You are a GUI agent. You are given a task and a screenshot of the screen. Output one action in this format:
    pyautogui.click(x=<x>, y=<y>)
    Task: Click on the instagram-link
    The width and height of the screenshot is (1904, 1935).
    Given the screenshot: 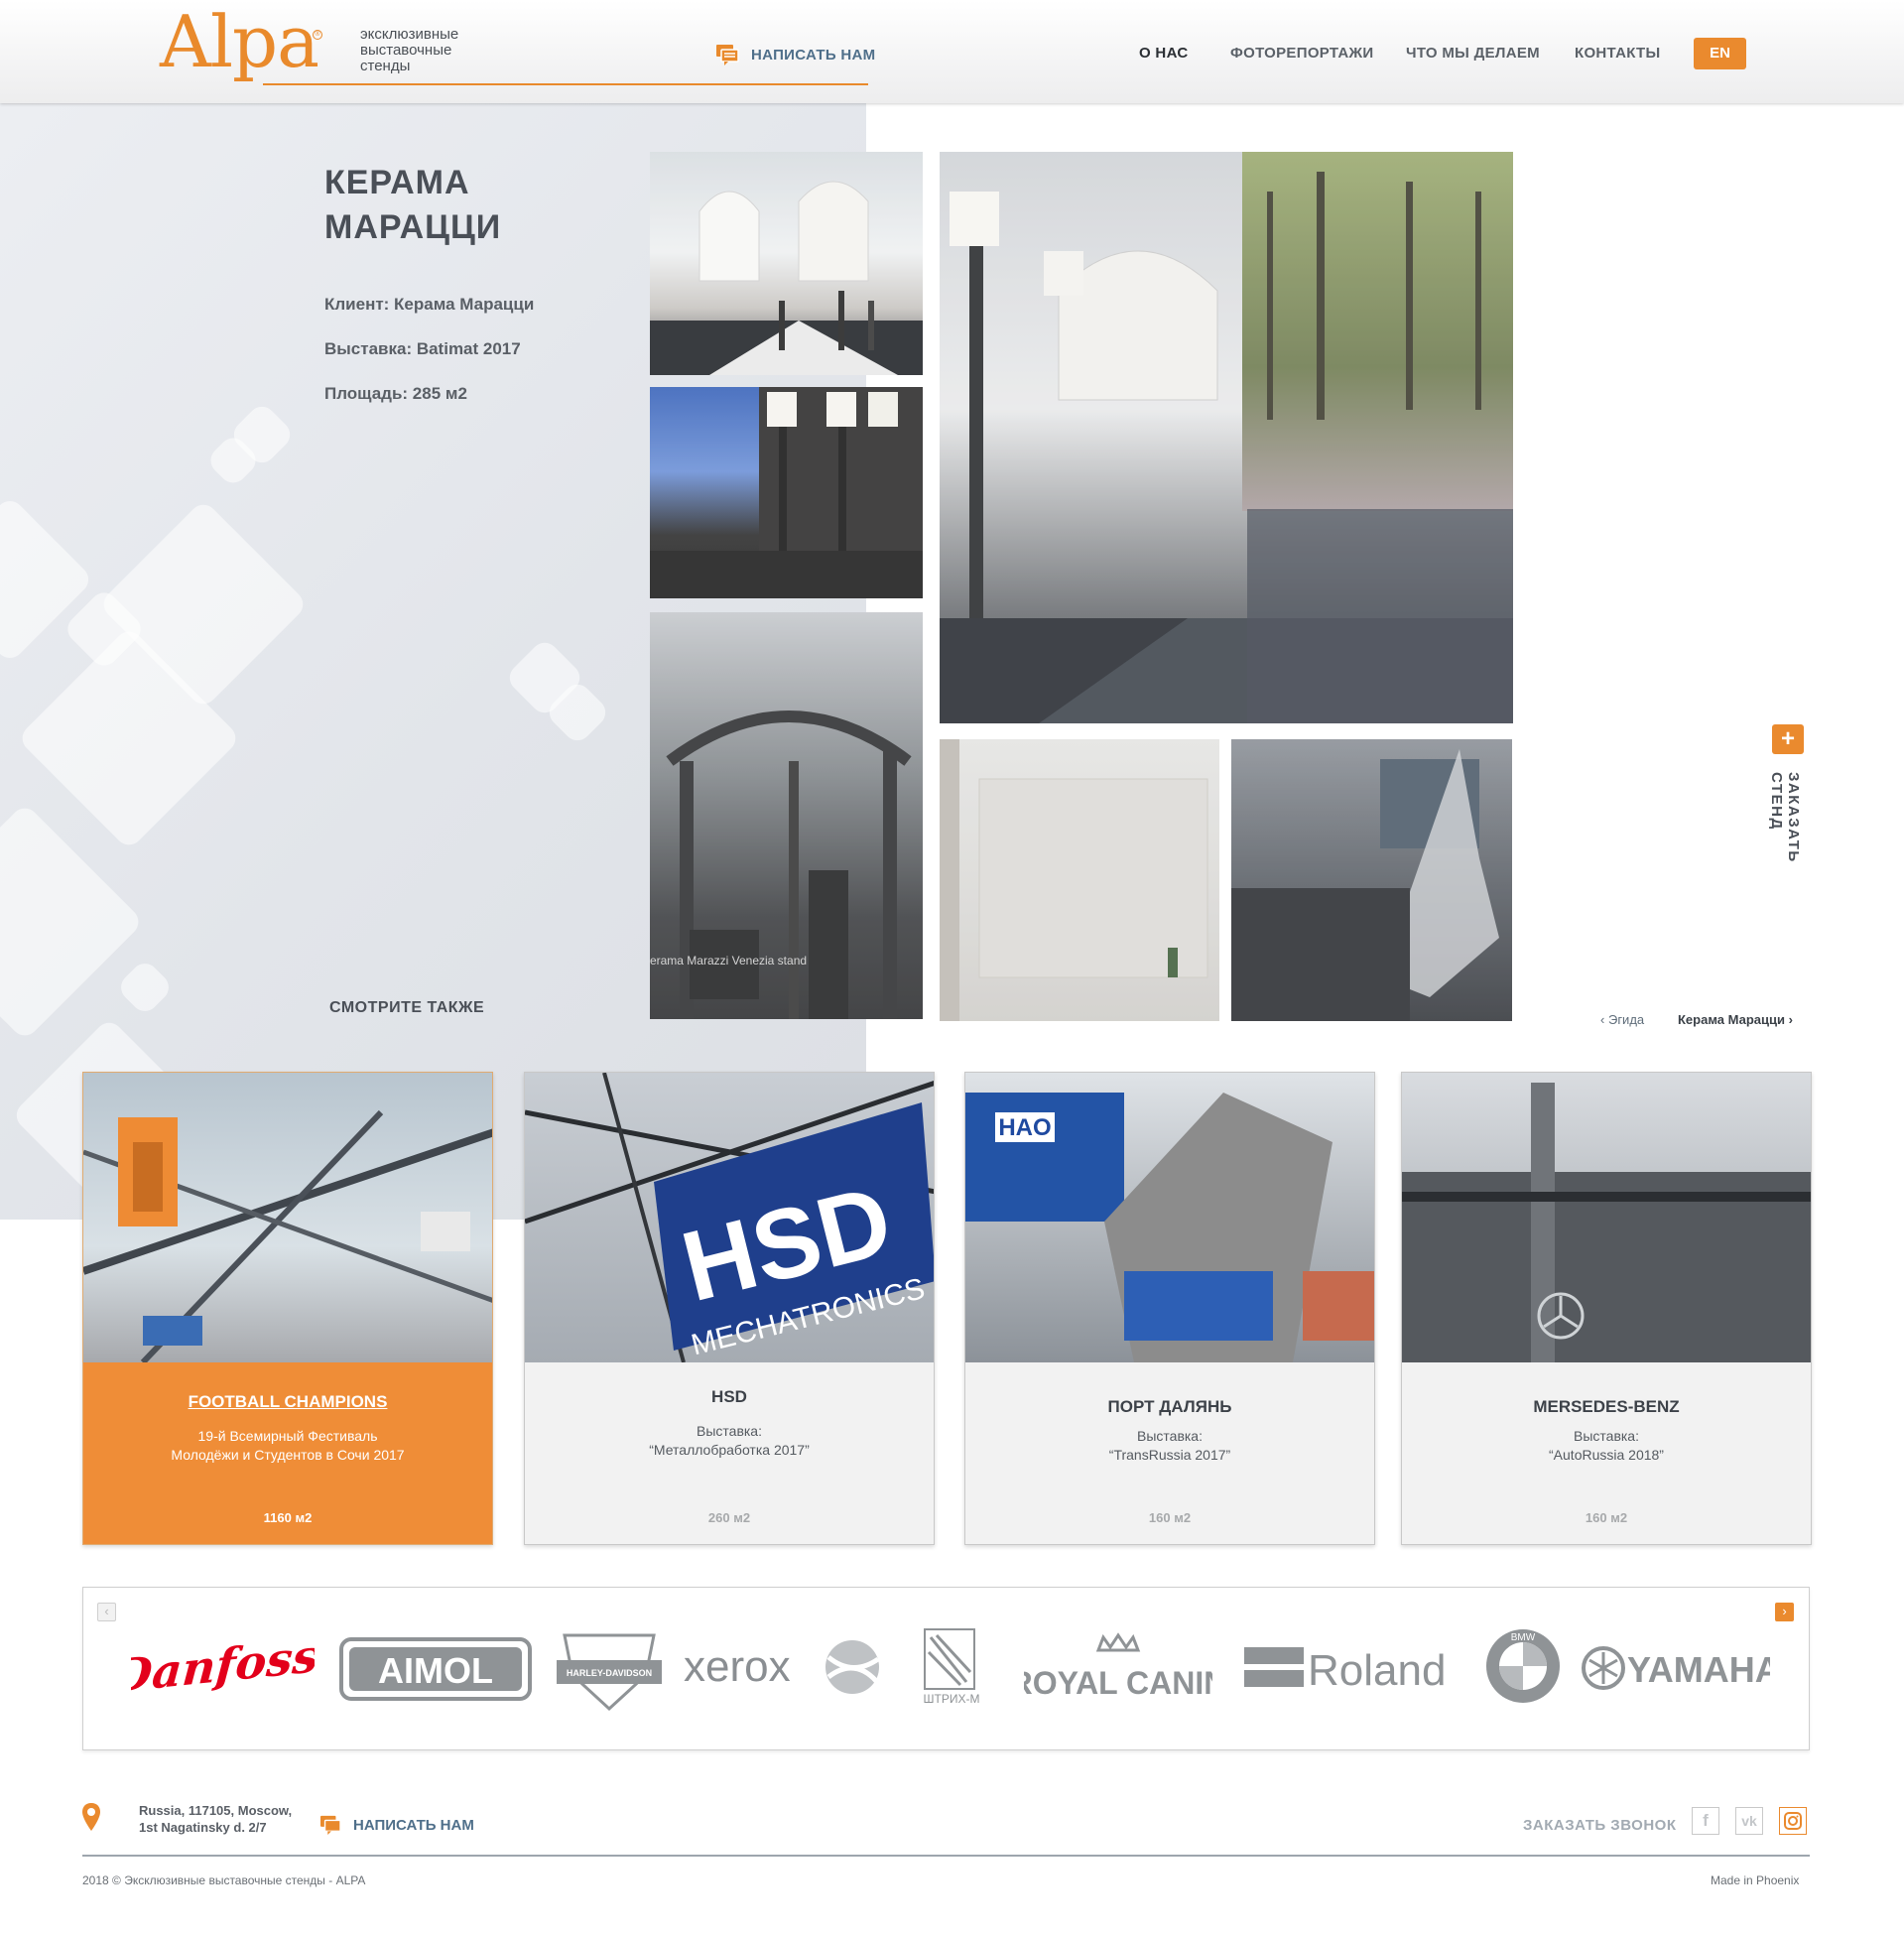 What is the action you would take?
    pyautogui.click(x=1793, y=1821)
    